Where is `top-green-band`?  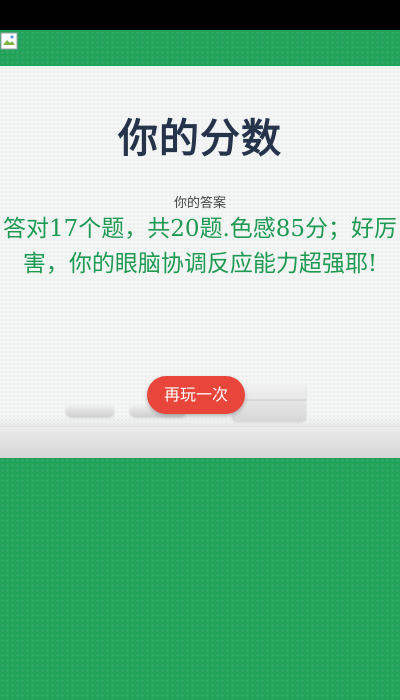 top-green-band is located at coordinates (200, 48).